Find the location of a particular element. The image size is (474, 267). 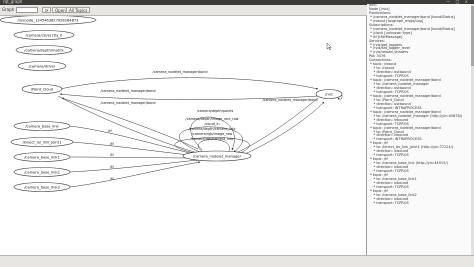

node-csi-label: /camera/csi/ecctly_0 is located at coordinates (45, 35).